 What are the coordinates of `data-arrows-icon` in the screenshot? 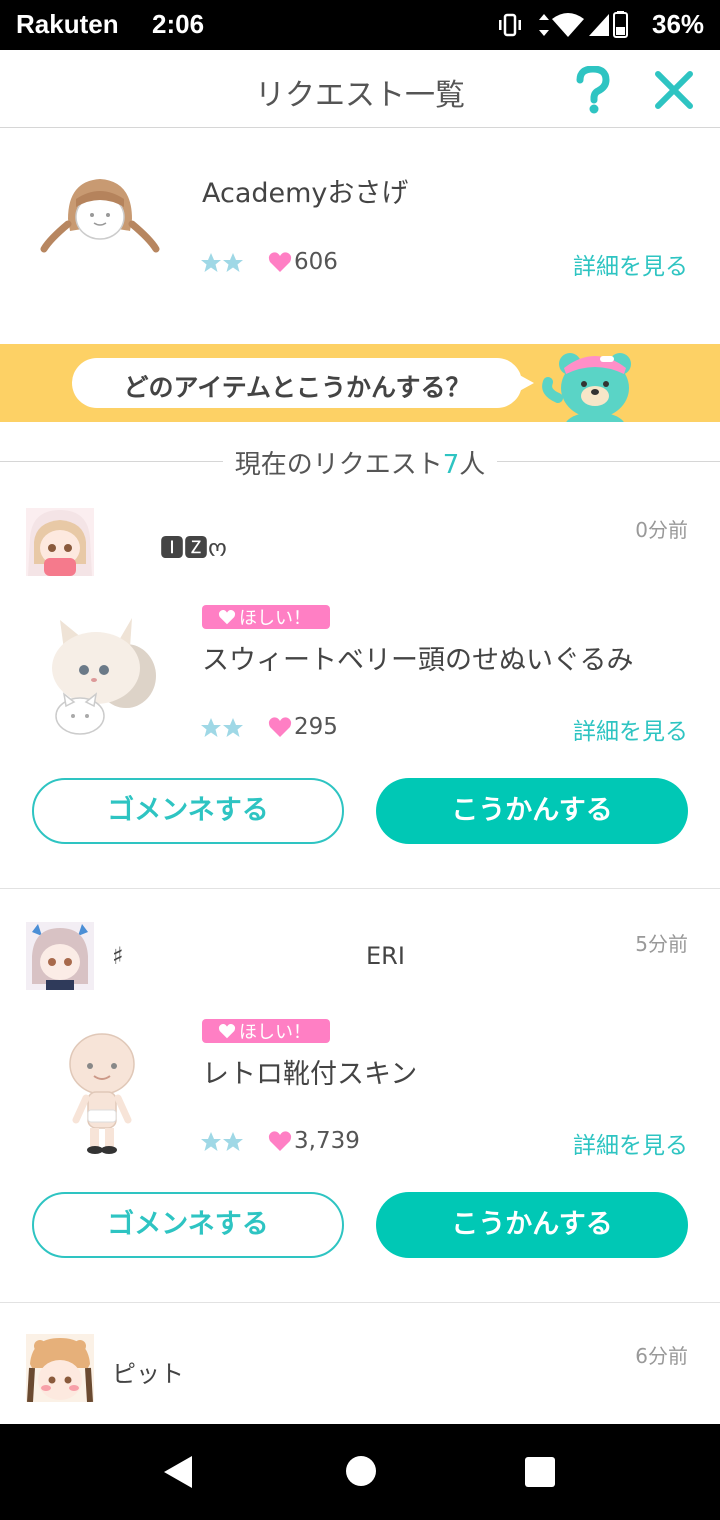 It's located at (544, 25).